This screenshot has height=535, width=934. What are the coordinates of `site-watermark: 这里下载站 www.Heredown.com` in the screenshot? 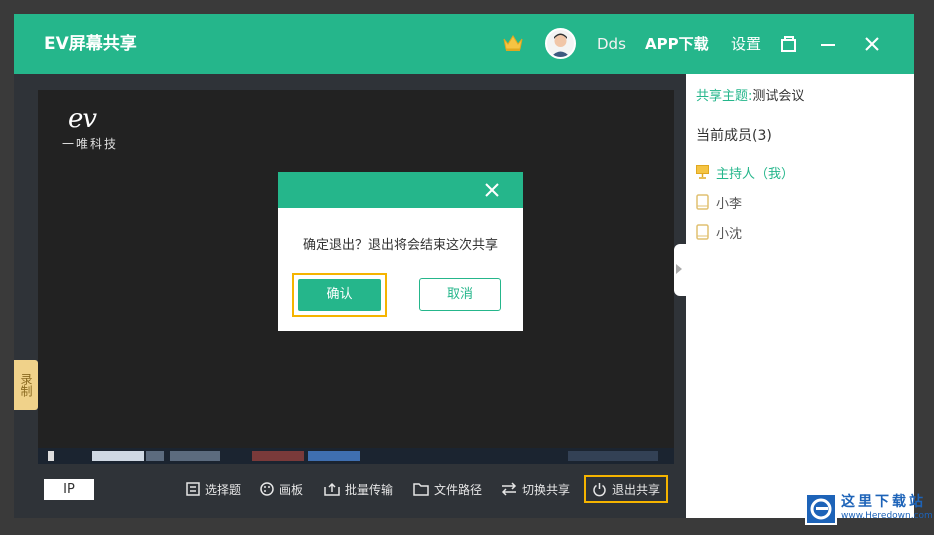 It's located at (869, 513).